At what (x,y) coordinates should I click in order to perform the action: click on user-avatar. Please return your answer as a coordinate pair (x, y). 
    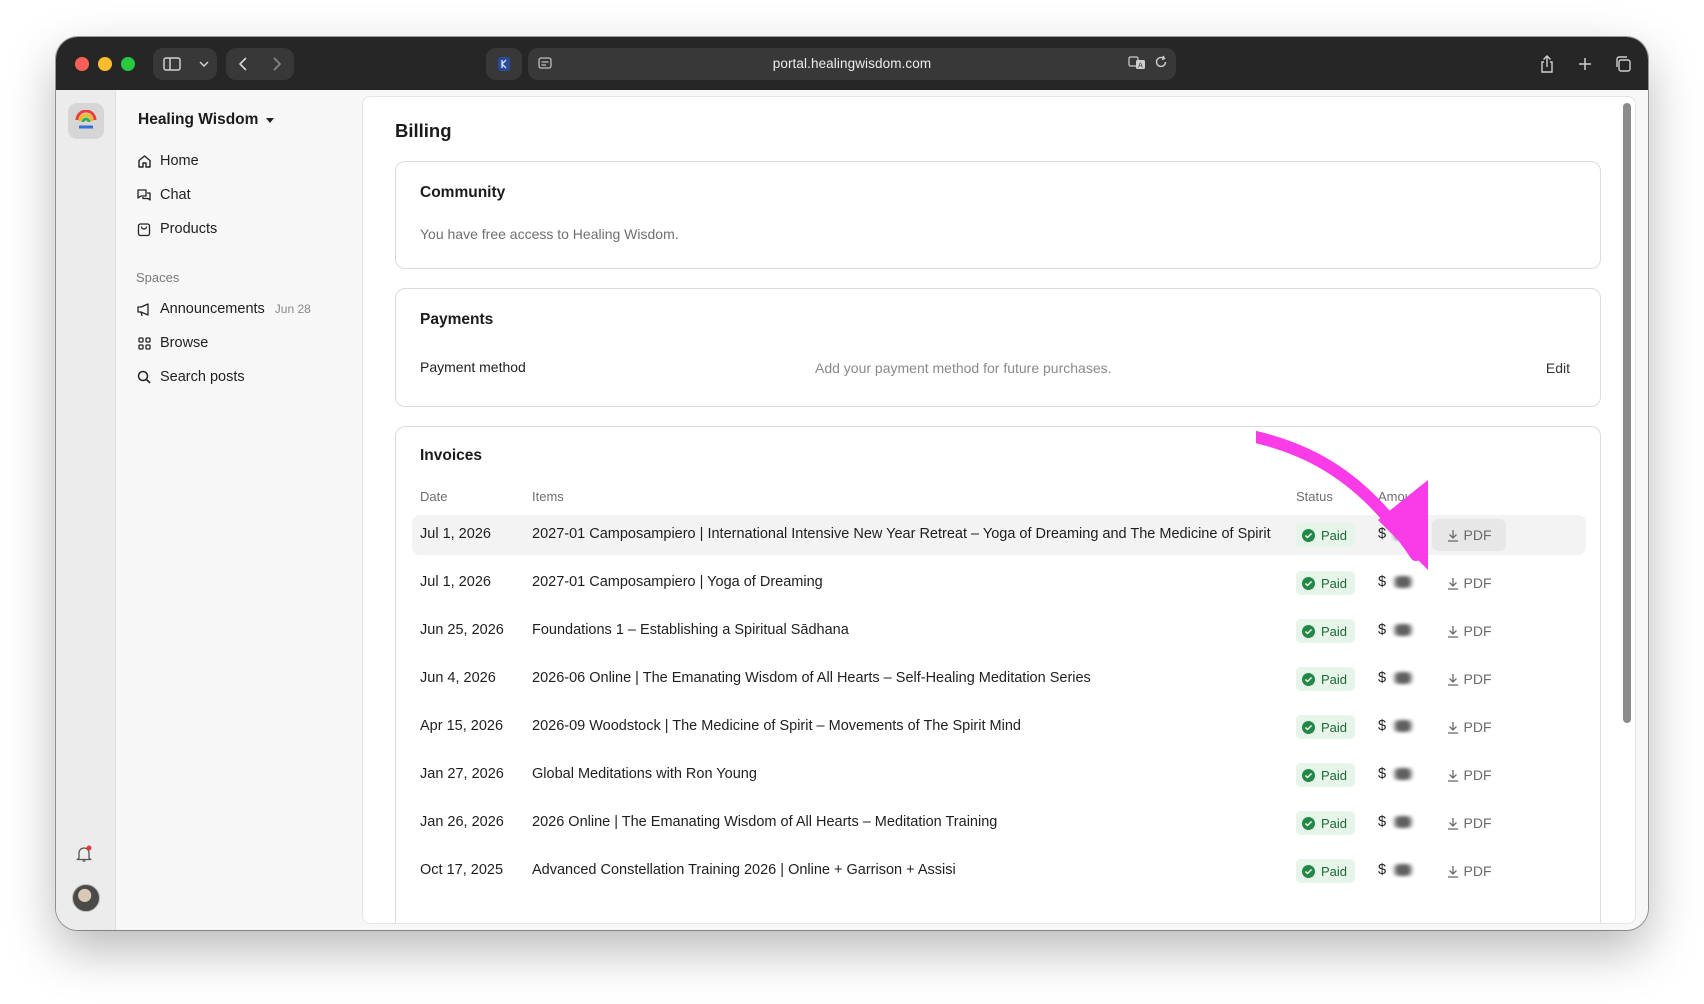
    Looking at the image, I should click on (86, 898).